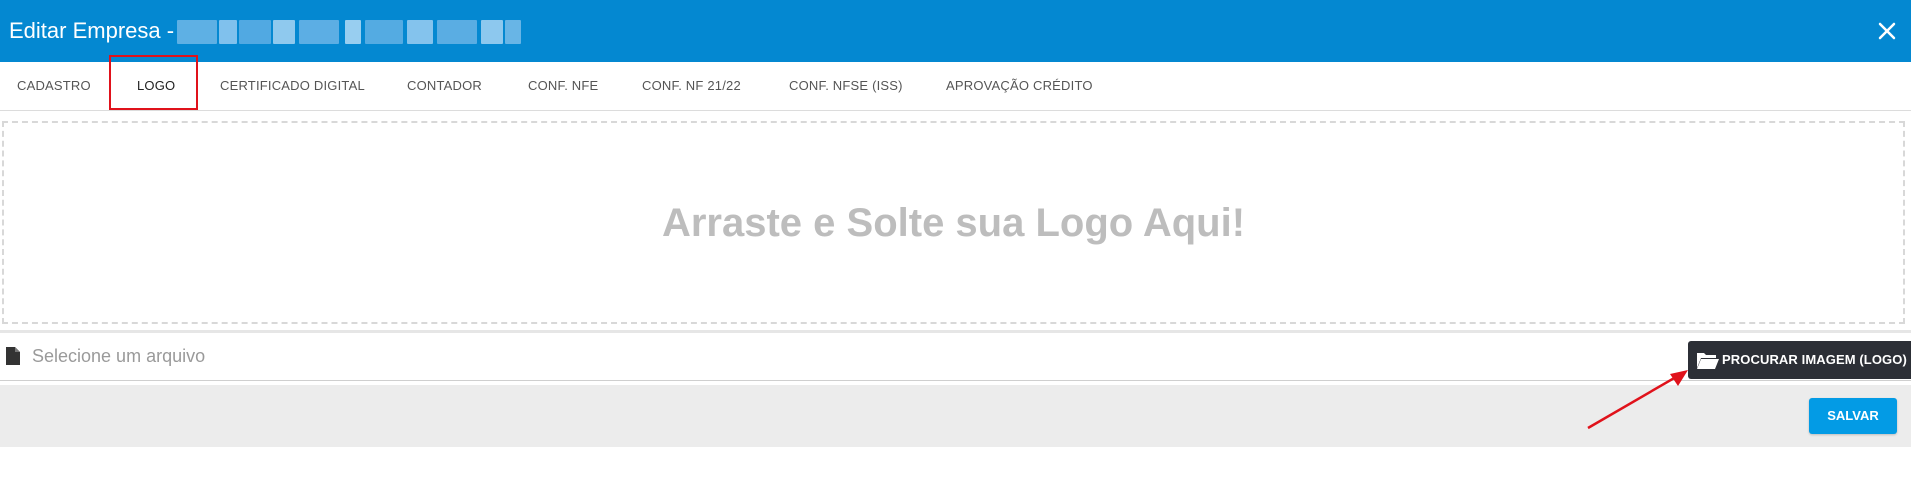  What do you see at coordinates (1853, 416) in the screenshot?
I see `save-button: SALVAR` at bounding box center [1853, 416].